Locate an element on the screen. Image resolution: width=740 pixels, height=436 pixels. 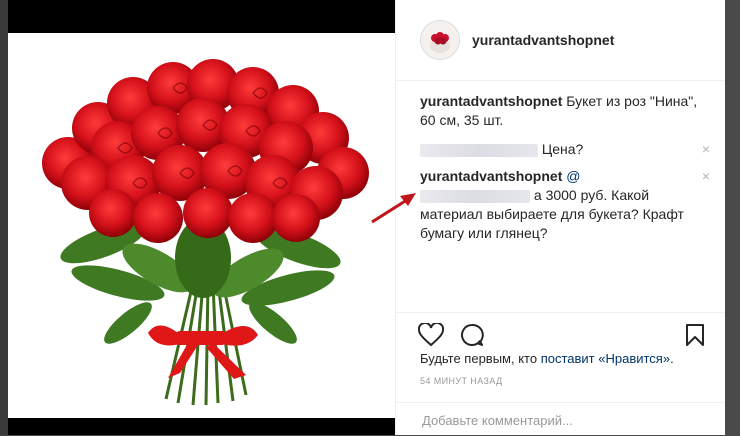
likes-text: Будьте первым, кто поставит «Нравится». is located at coordinates (547, 358).